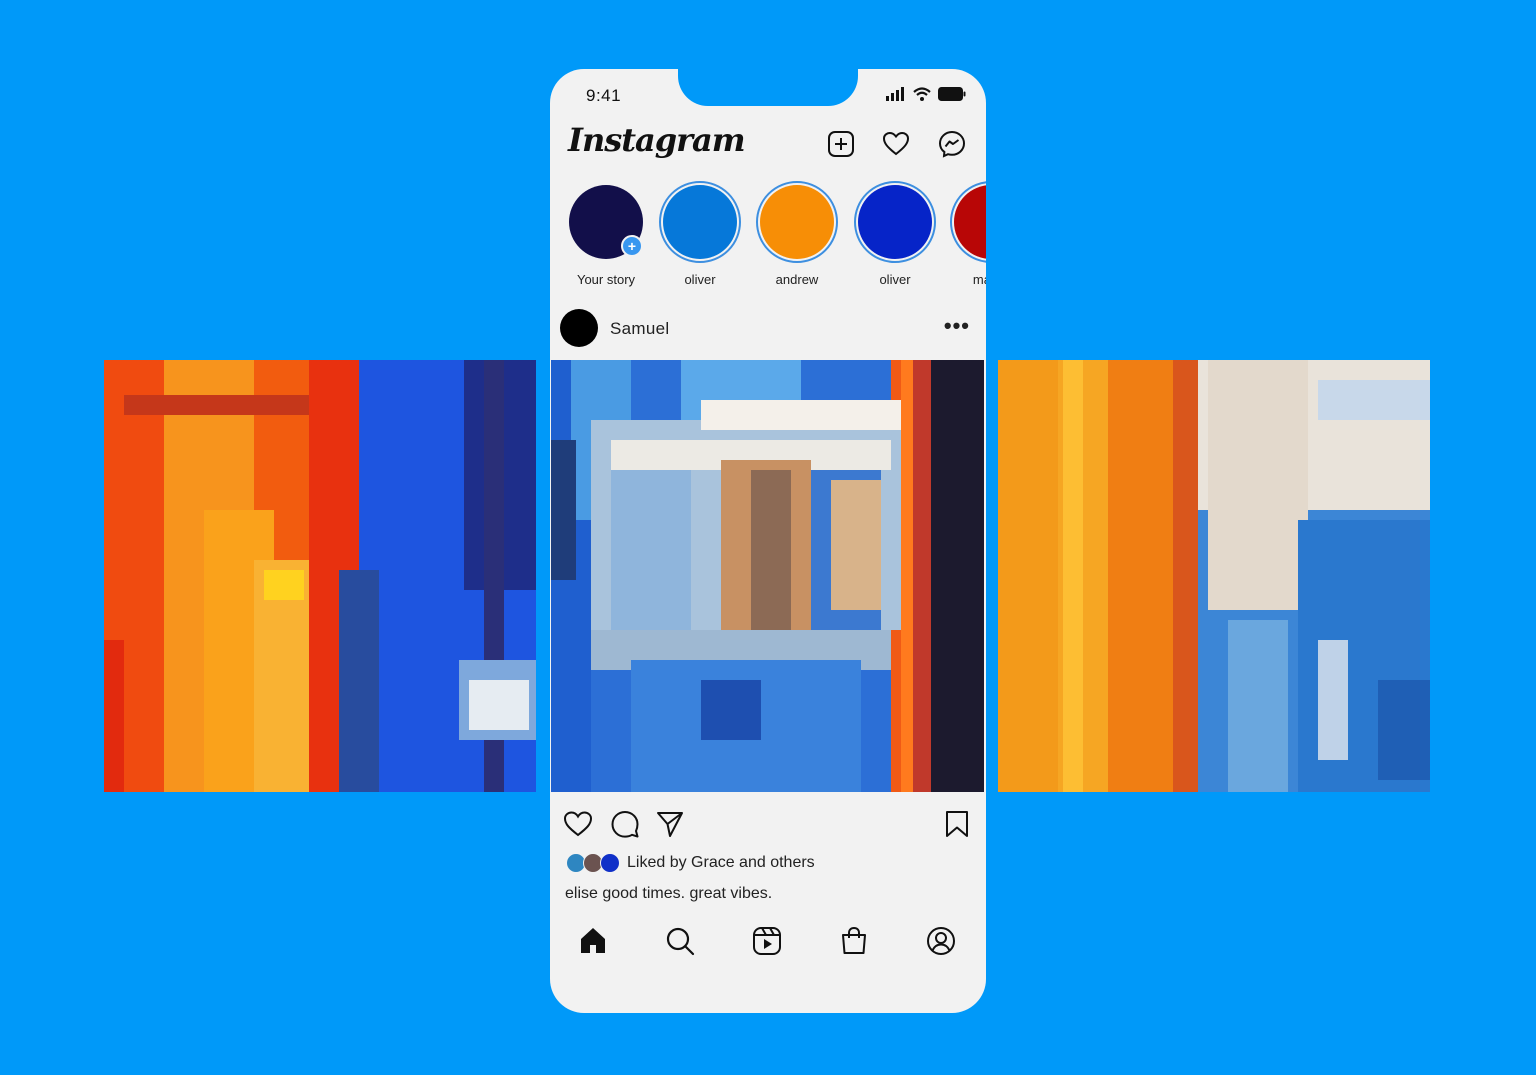  I want to click on add-post-icon, so click(841, 144).